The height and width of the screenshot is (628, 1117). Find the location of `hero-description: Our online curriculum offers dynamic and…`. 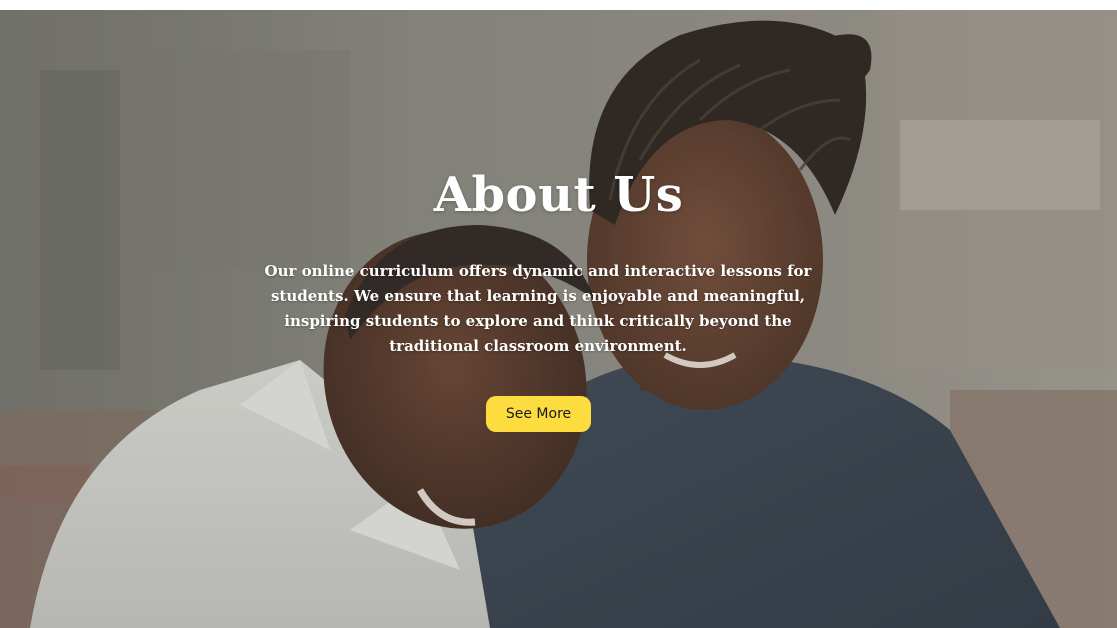

hero-description: Our online curriculum offers dynamic and… is located at coordinates (538, 308).